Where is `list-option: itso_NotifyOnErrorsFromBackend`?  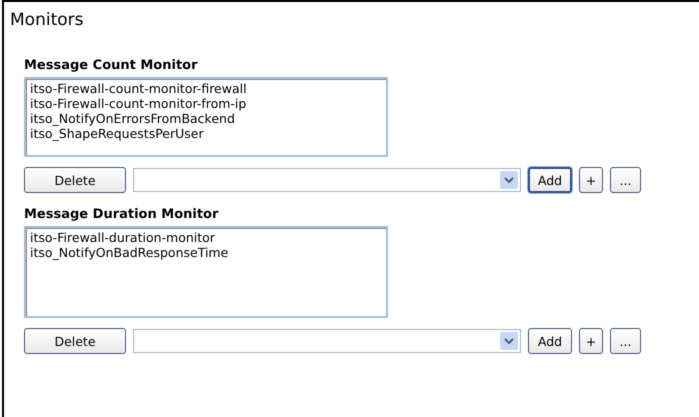
list-option: itso_NotifyOnErrorsFromBackend is located at coordinates (206, 118).